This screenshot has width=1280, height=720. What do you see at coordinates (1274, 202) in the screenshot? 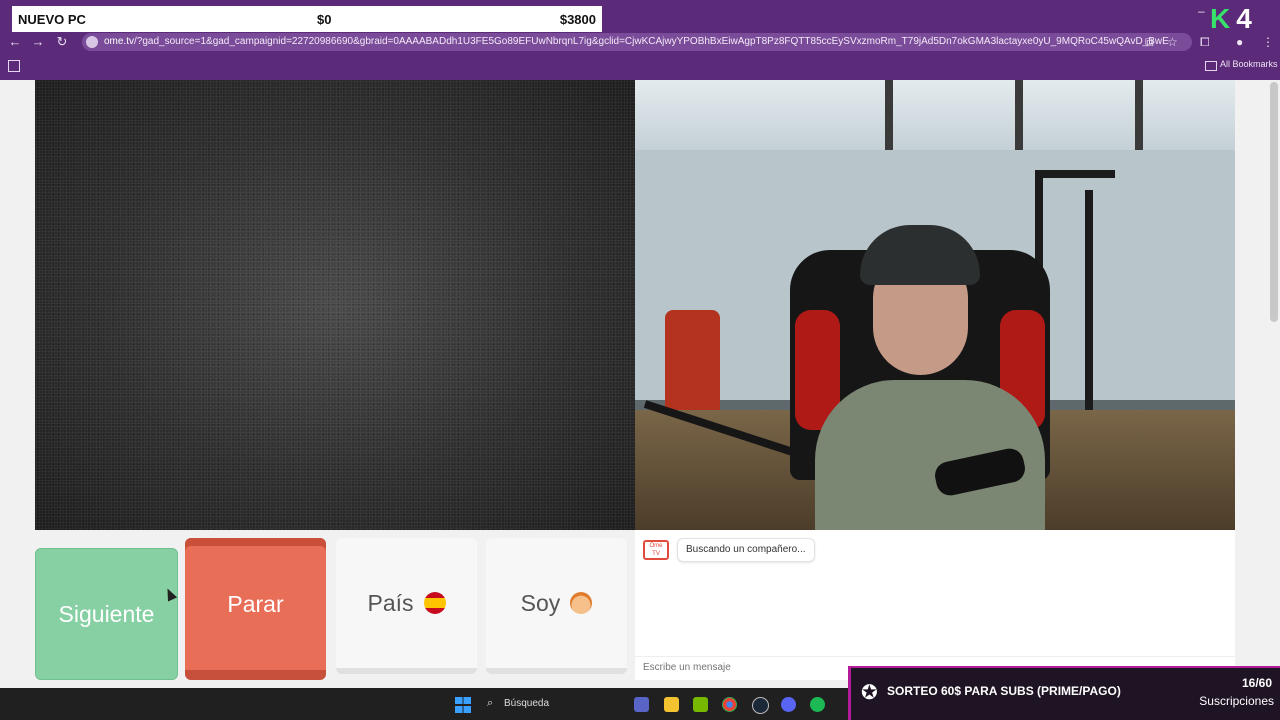
I see `page-scrollbar` at bounding box center [1274, 202].